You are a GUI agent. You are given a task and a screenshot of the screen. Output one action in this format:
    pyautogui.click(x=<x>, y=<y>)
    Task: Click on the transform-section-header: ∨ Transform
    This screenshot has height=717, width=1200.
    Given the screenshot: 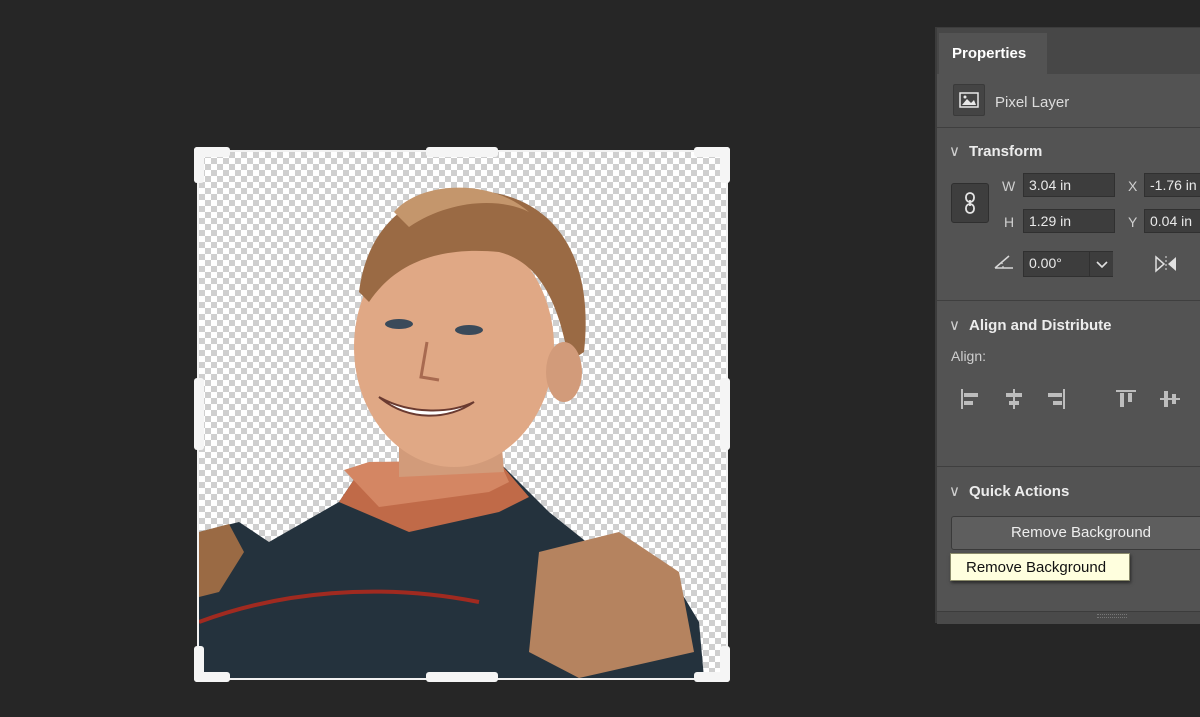 What is the action you would take?
    pyautogui.click(x=995, y=151)
    